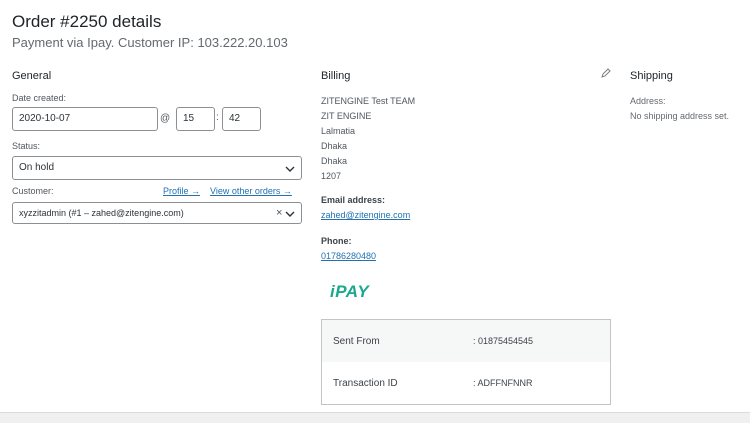 This screenshot has height=423, width=750. I want to click on table-row: Transaction ID : ADFFNFNNR, so click(466, 383).